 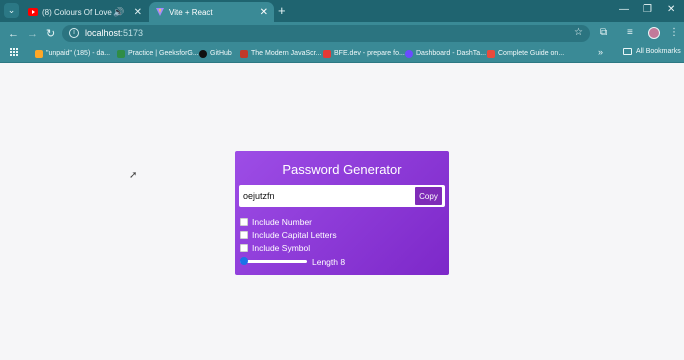 What do you see at coordinates (603, 32) in the screenshot?
I see `extensions-icon: ⧉` at bounding box center [603, 32].